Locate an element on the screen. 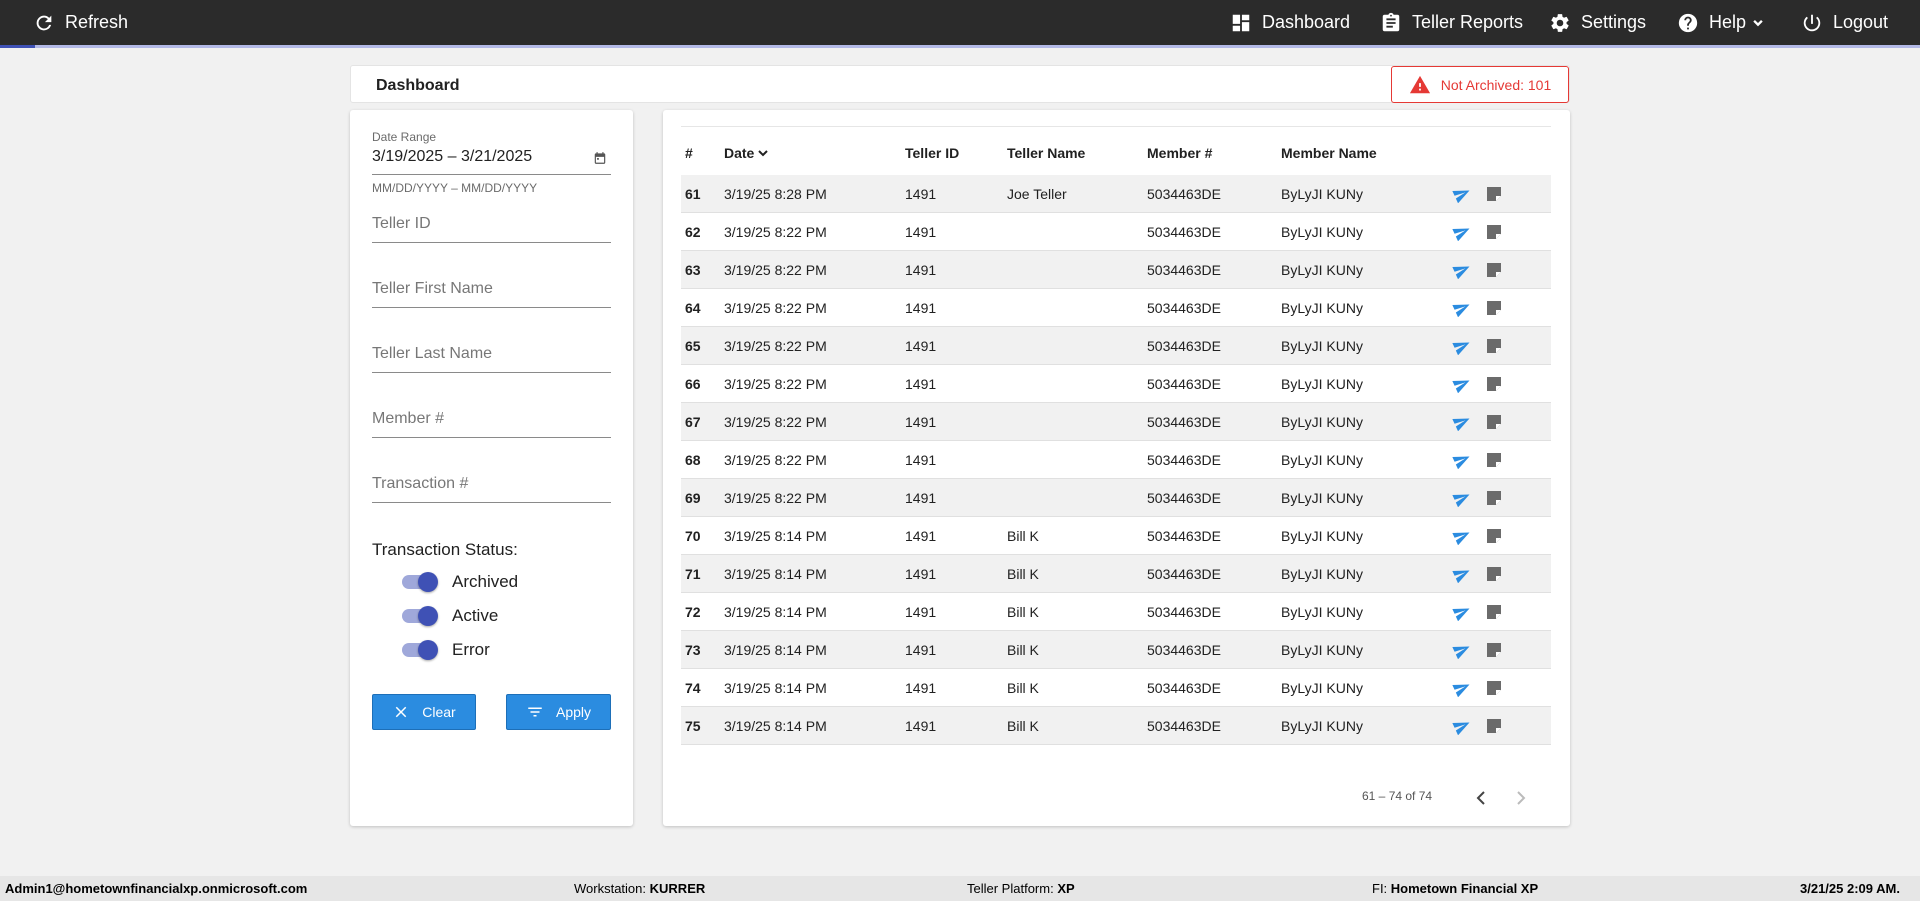  row-date: 3/19/25 8:14 PM is located at coordinates (775, 650).